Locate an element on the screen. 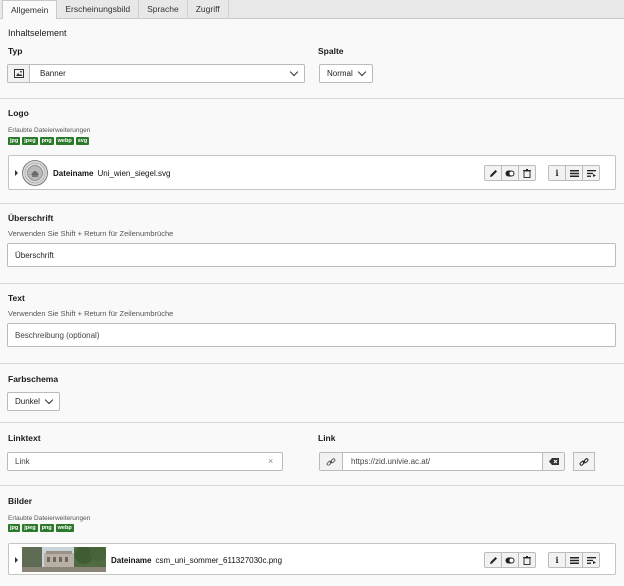 This screenshot has width=624, height=586. heading-title: Überschrift is located at coordinates (31, 218).